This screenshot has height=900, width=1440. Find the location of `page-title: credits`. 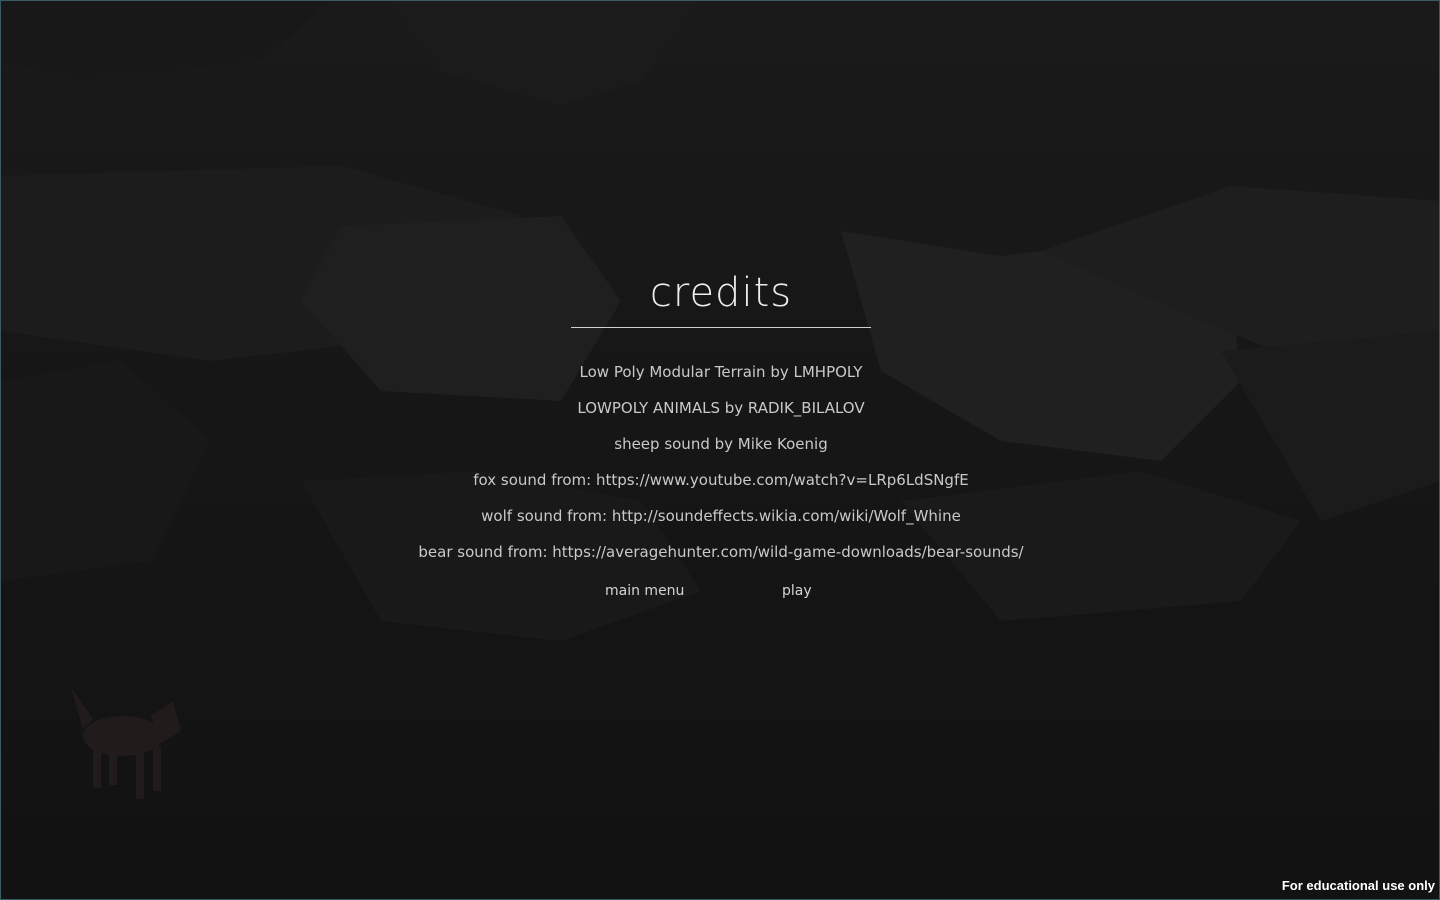

page-title: credits is located at coordinates (721, 293).